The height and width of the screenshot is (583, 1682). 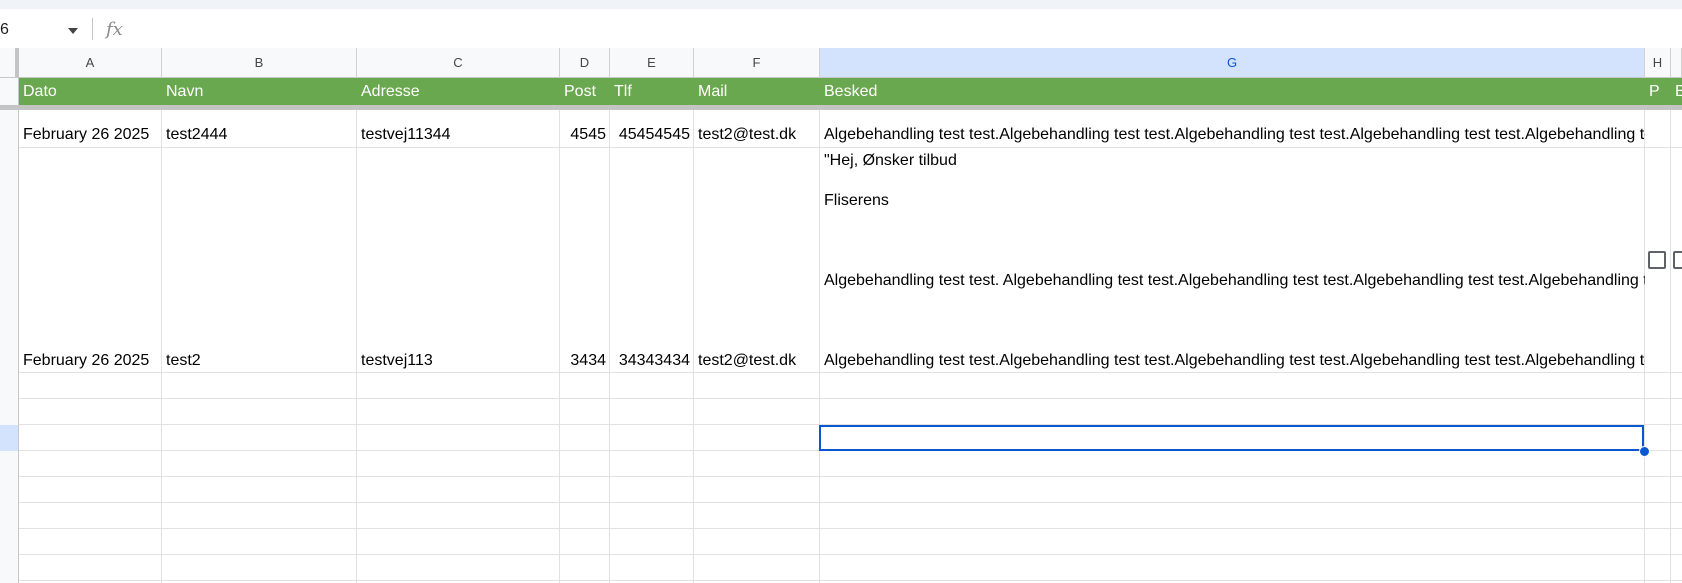 What do you see at coordinates (841, 29) in the screenshot?
I see `formula-bar: 6 fx` at bounding box center [841, 29].